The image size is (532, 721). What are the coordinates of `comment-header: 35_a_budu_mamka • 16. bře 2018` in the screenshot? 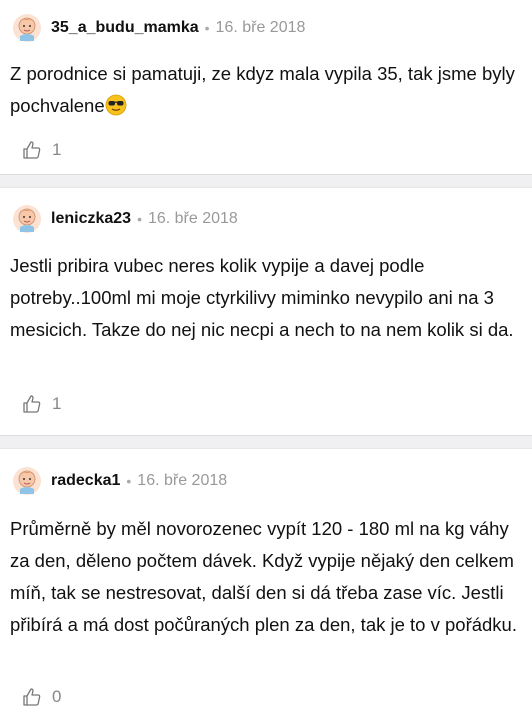 It's located at (266, 28).